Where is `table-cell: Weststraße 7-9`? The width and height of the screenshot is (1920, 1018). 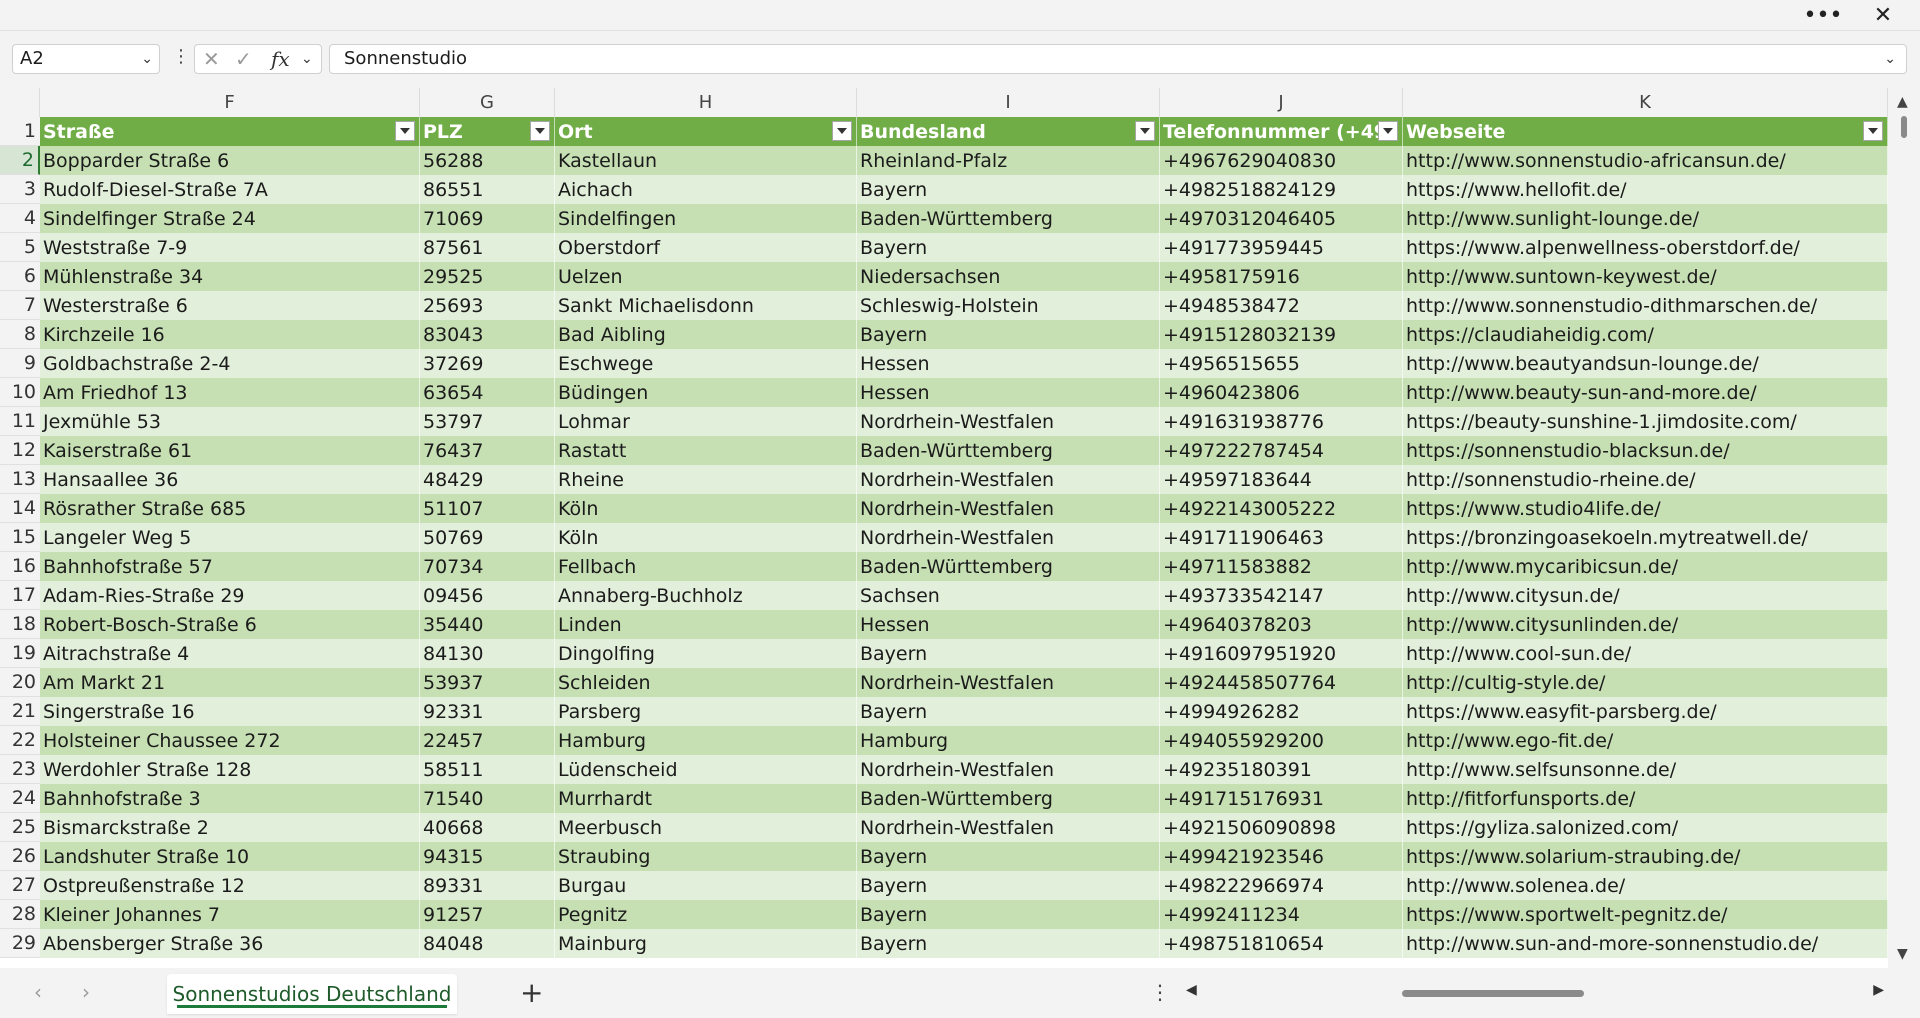 table-cell: Weststraße 7-9 is located at coordinates (230, 247).